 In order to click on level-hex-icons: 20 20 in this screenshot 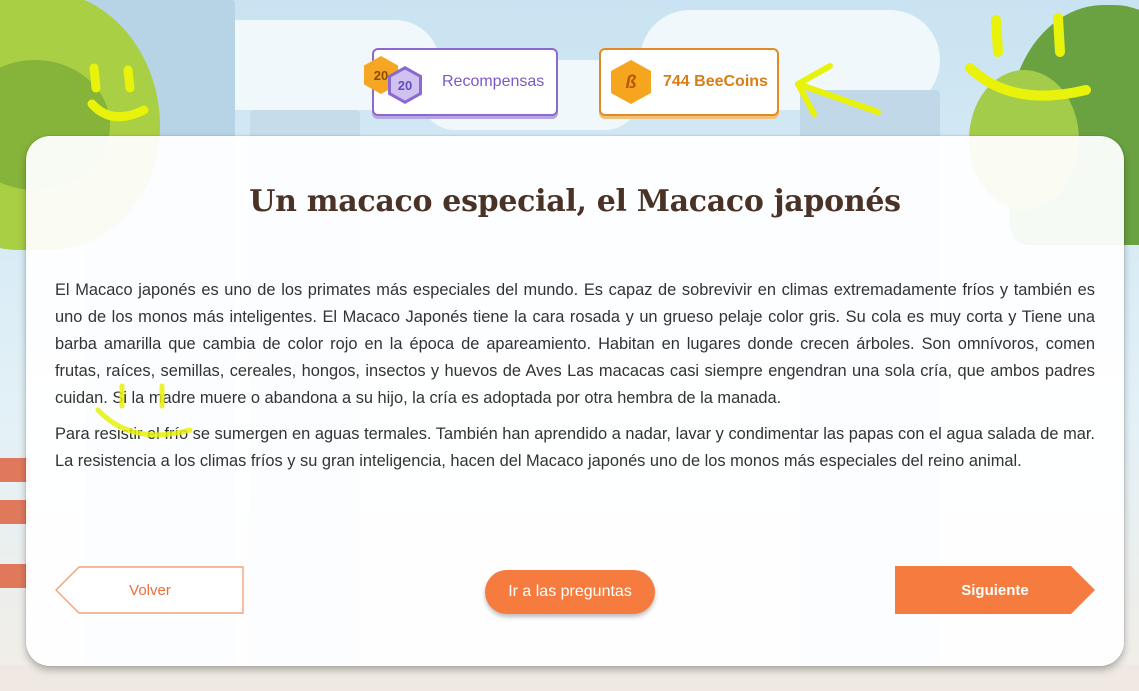, I will do `click(400, 82)`.